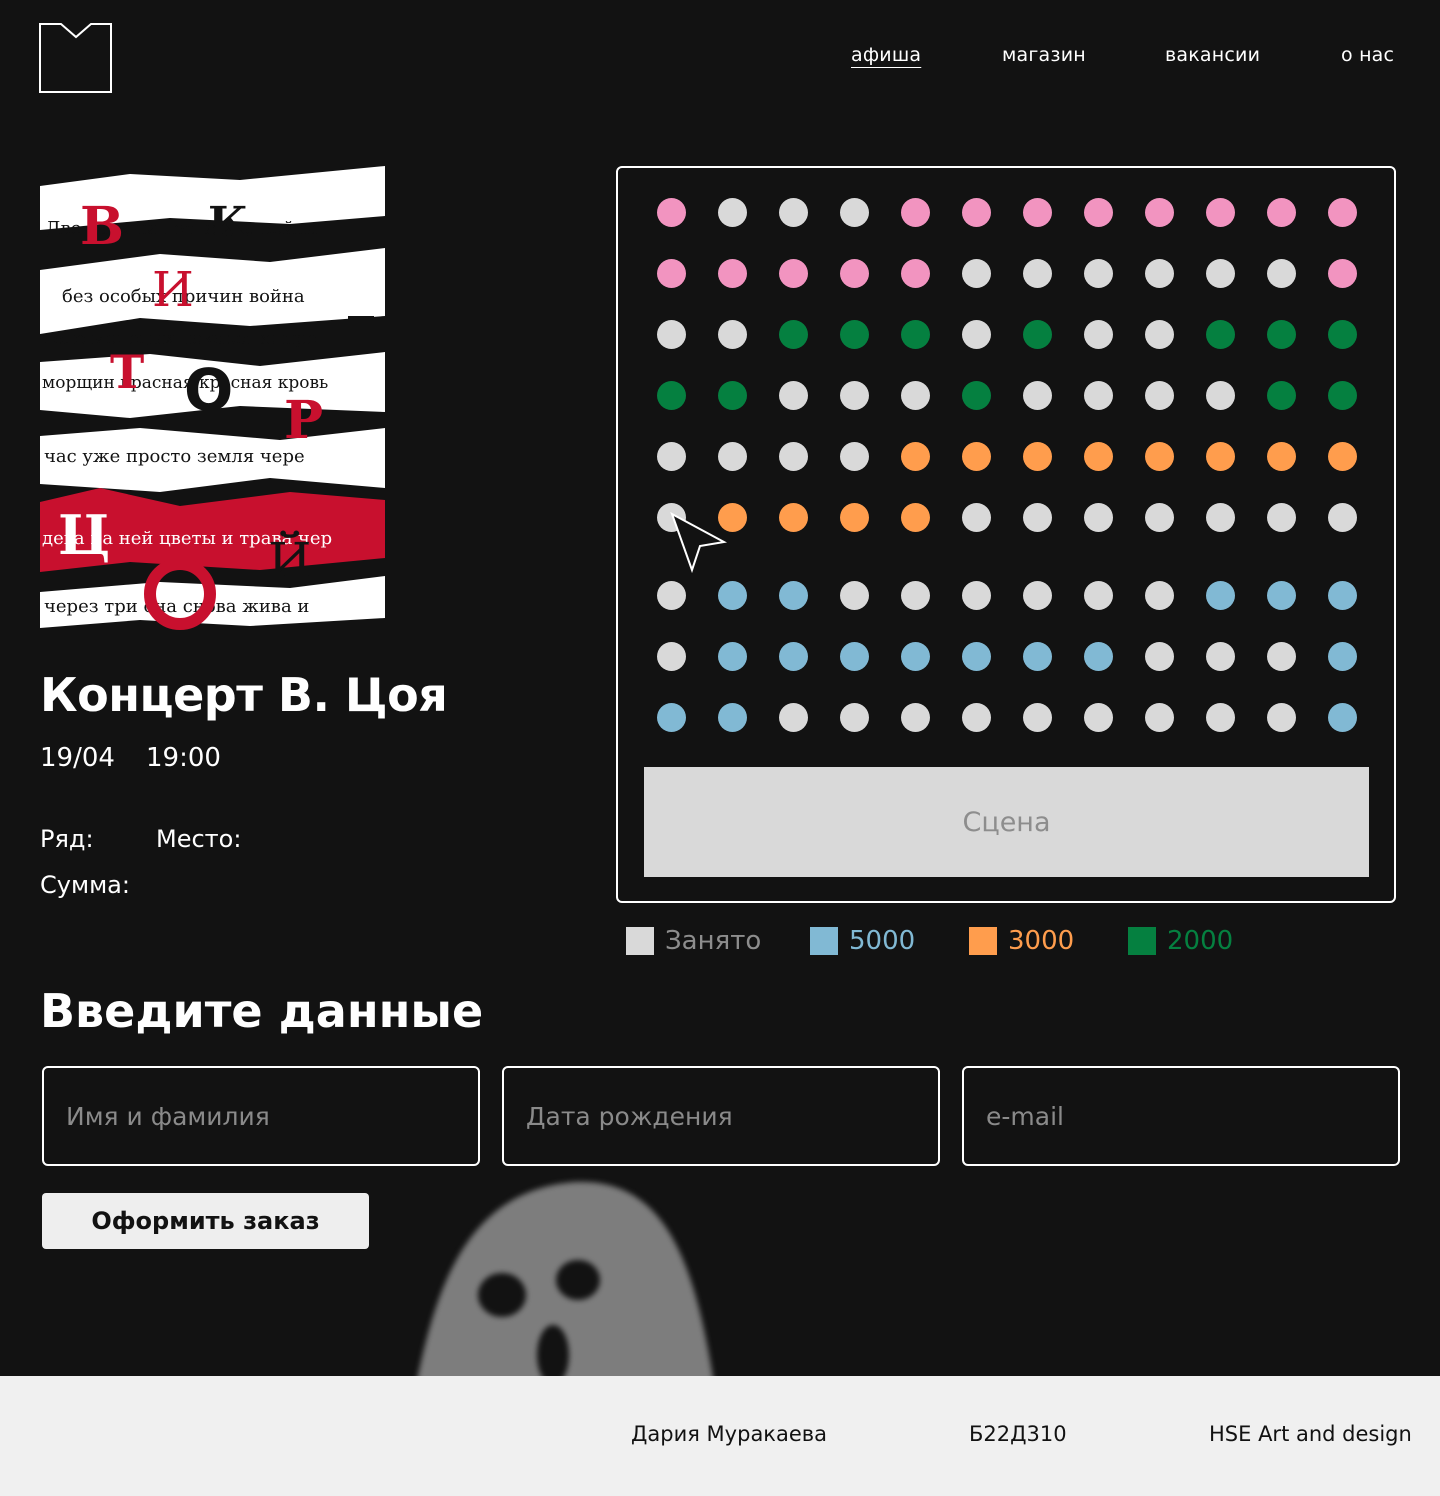 Image resolution: width=1440 pixels, height=1496 pixels. I want to click on legend-2000: 2000, so click(1180, 941).